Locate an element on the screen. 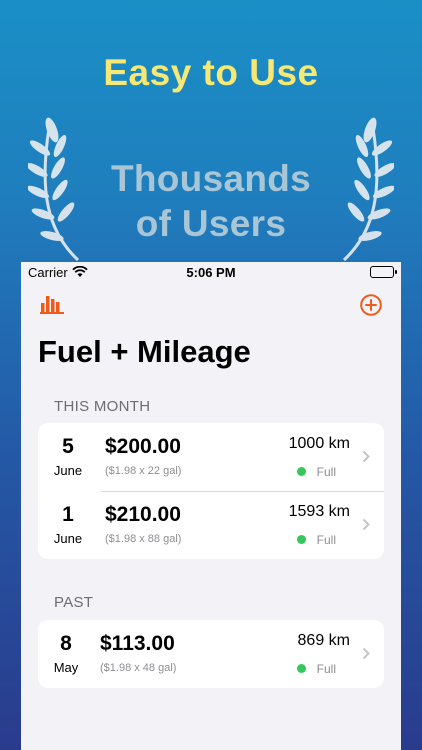 The image size is (422, 750). entry-month: May is located at coordinates (66, 667).